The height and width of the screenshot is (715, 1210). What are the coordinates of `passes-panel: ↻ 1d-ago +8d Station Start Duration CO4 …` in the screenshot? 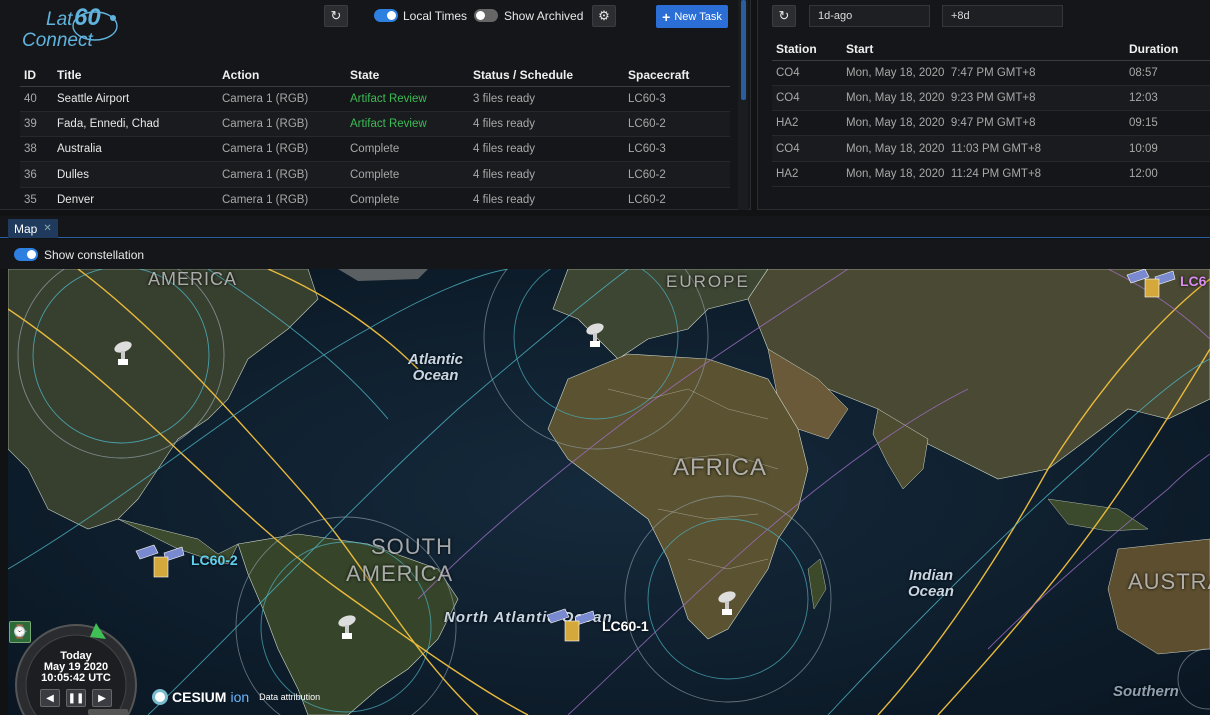 It's located at (983, 105).